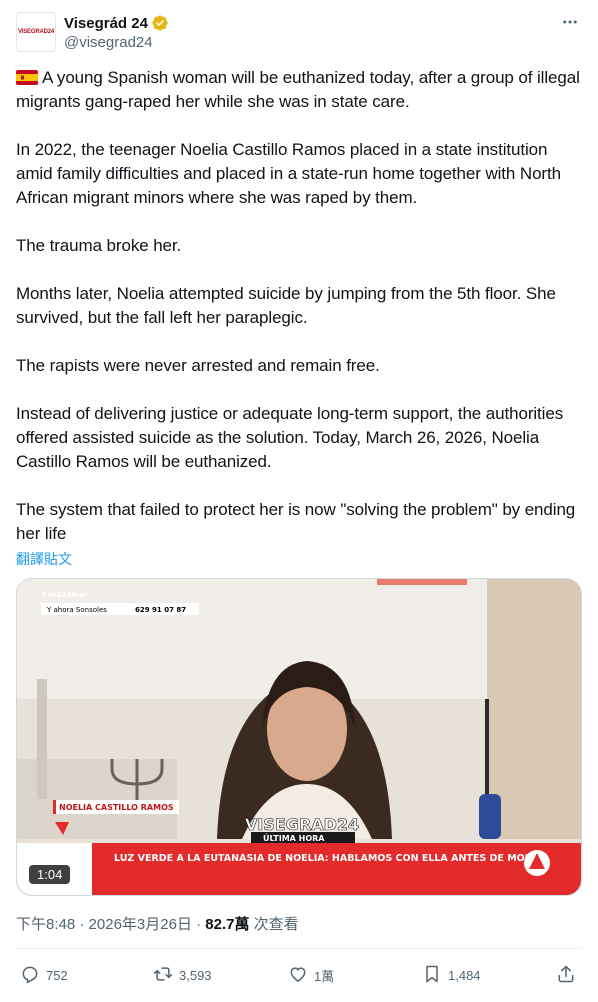 This screenshot has height=1002, width=598. What do you see at coordinates (64, 595) in the screenshot?
I see `video-hashtag: #YAS24Mar` at bounding box center [64, 595].